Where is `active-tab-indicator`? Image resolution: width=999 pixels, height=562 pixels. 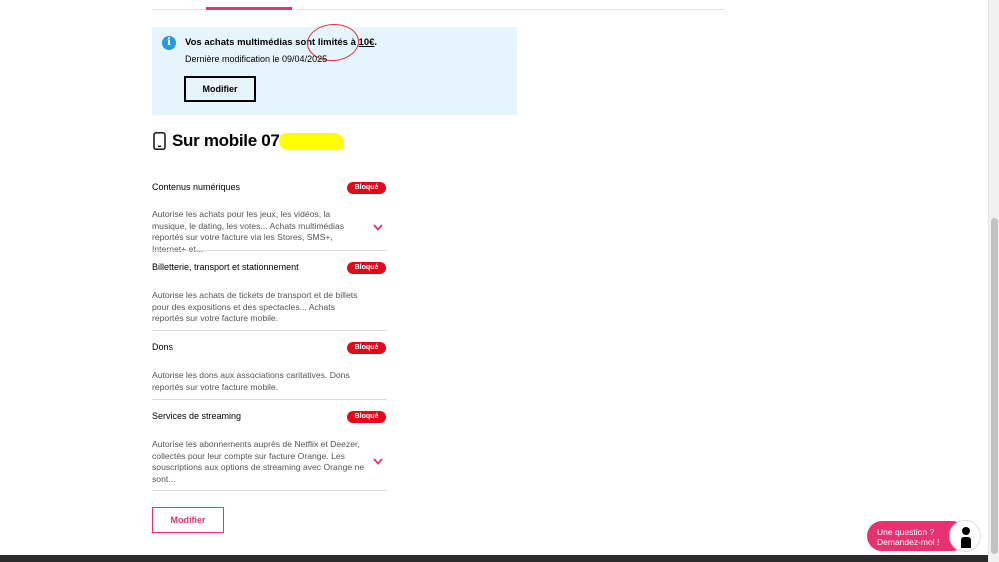
active-tab-indicator is located at coordinates (249, 8).